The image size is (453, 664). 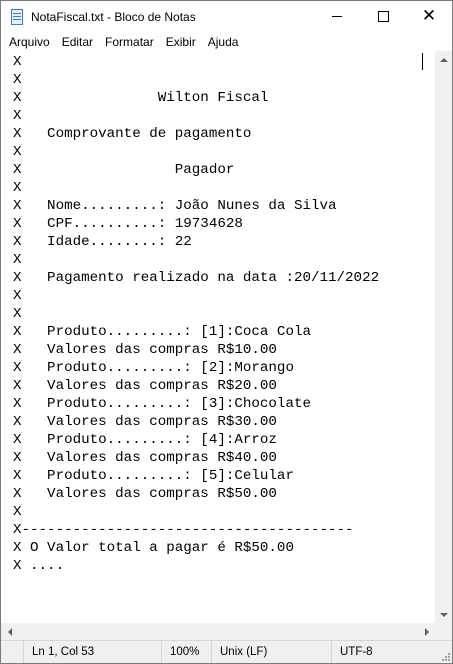 I want to click on chevron-right-icon, so click(x=426, y=631).